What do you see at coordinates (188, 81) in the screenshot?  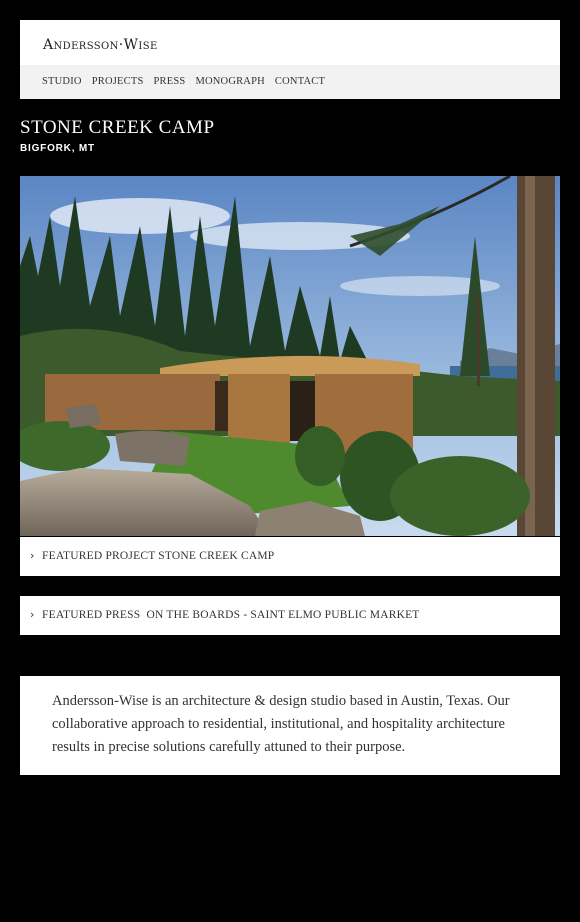 I see `main-nav: STUDIO PROJECTS PRESS MONOGRAPH CONTACT` at bounding box center [188, 81].